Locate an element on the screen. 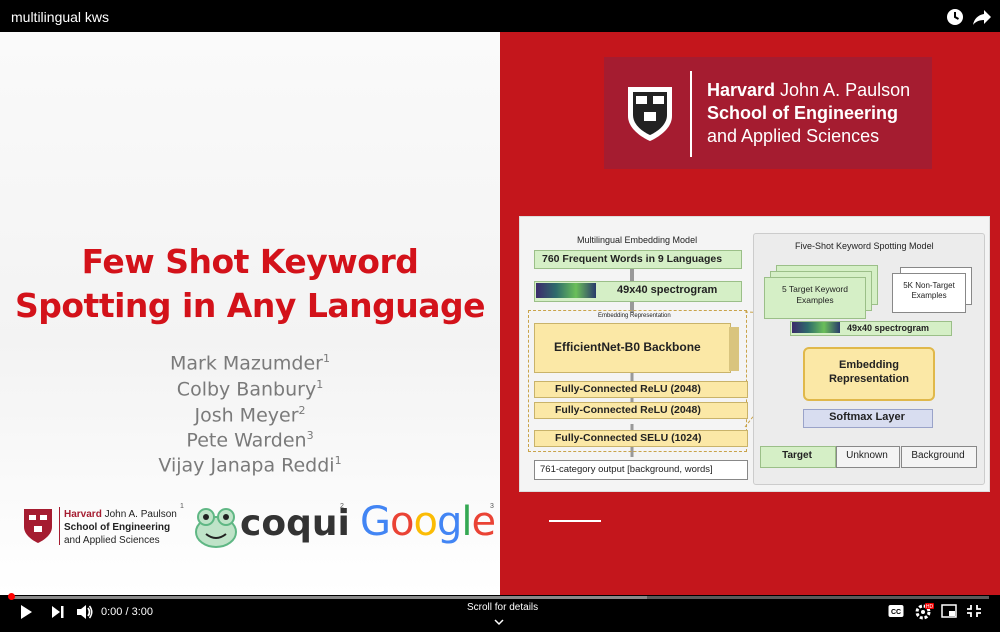 The height and width of the screenshot is (632, 1000). chevron-down-icon is located at coordinates (499, 620).